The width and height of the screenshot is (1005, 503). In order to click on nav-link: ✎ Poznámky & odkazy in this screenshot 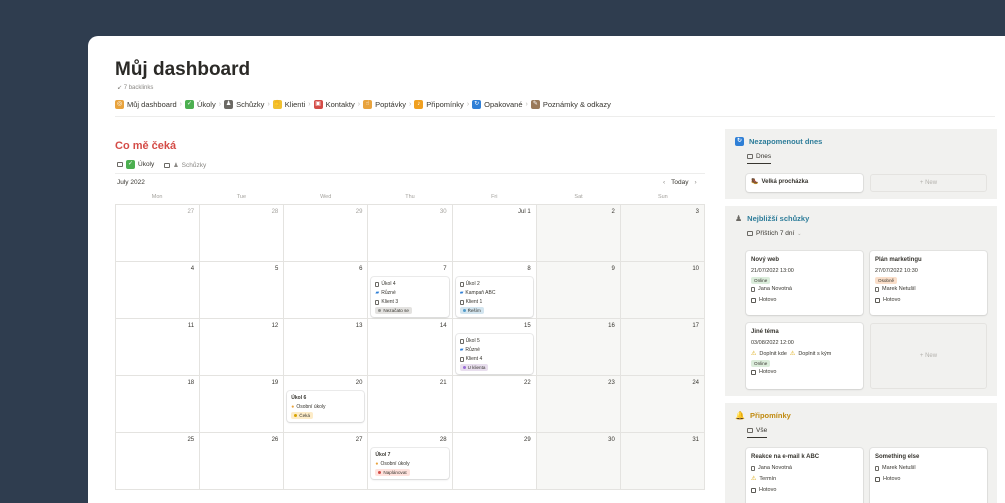, I will do `click(570, 104)`.